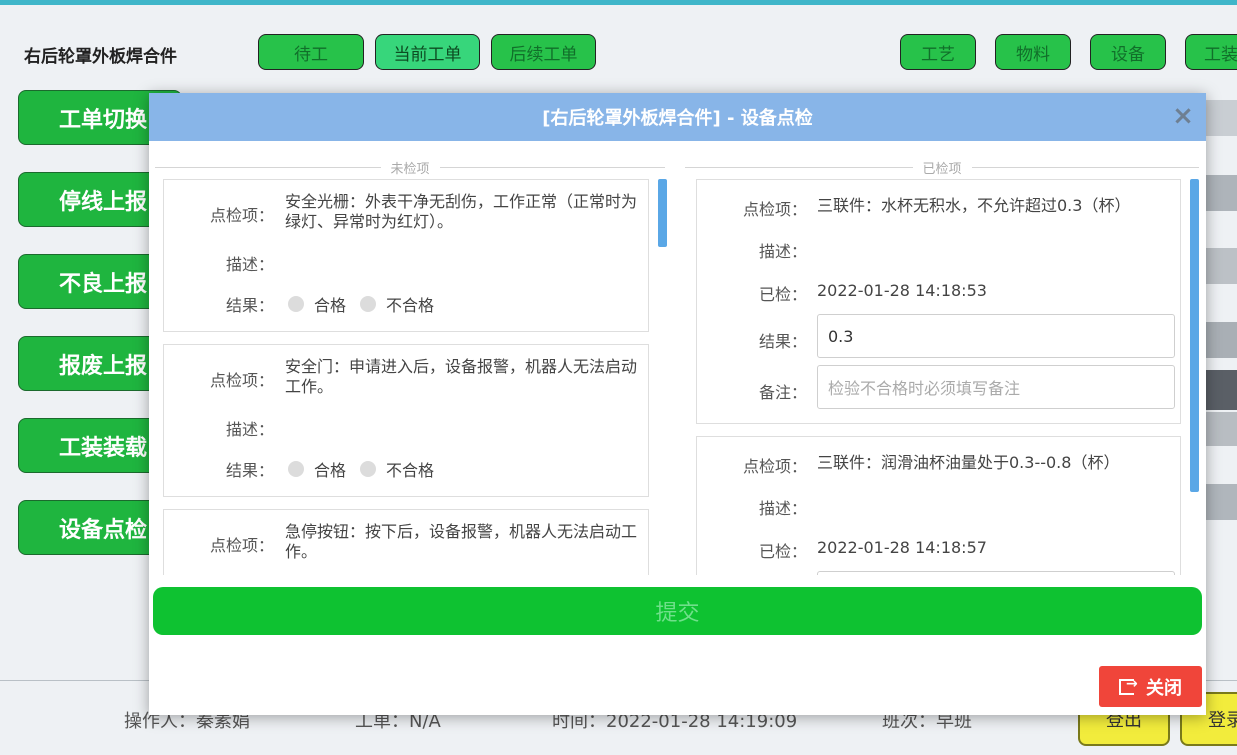 This screenshot has width=1237, height=755. I want to click on result-input, so click(996, 573).